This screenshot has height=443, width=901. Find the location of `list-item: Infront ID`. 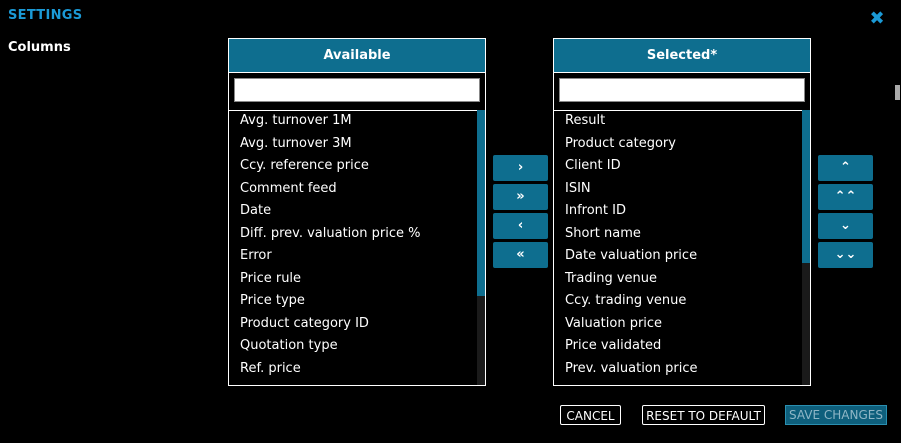

list-item: Infront ID is located at coordinates (682, 211).